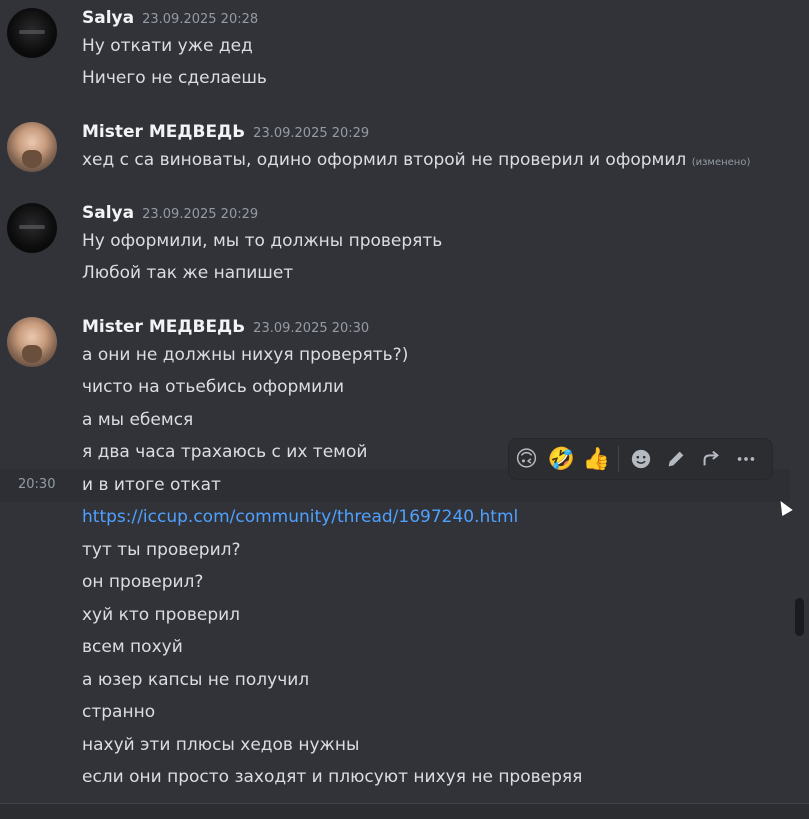  What do you see at coordinates (245, 355) in the screenshot?
I see `message-text: а они не должны нихуя проверять?)` at bounding box center [245, 355].